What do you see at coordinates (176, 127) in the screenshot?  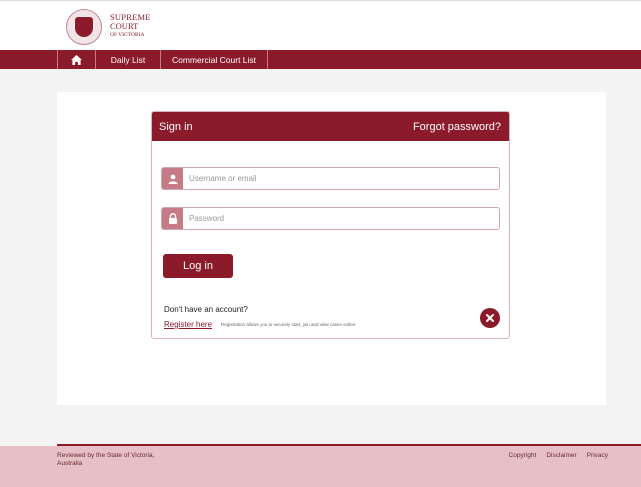 I see `signin-title: Sign in` at bounding box center [176, 127].